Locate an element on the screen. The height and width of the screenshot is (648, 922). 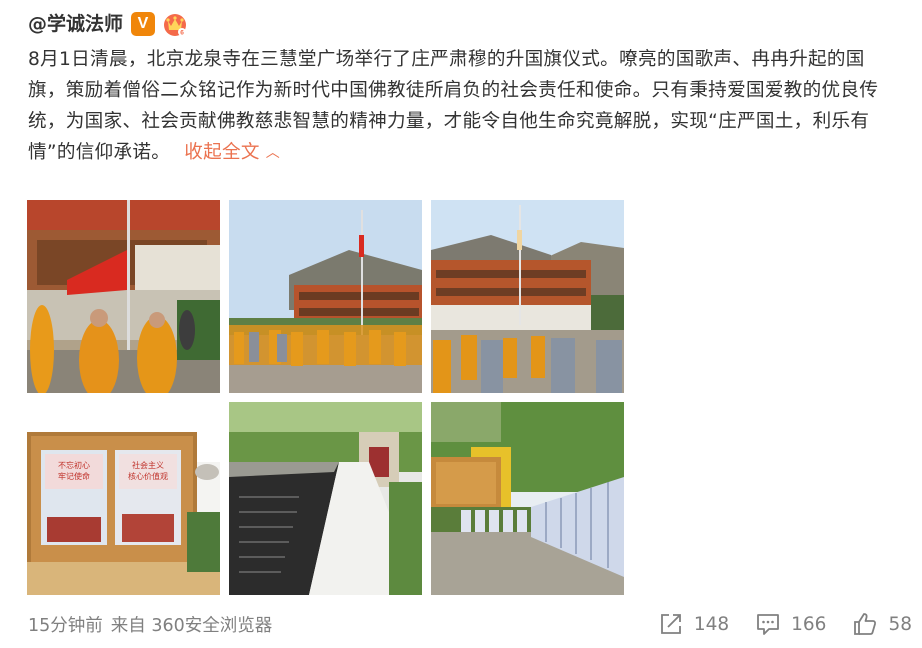
repost-button: 148 is located at coordinates (693, 624).